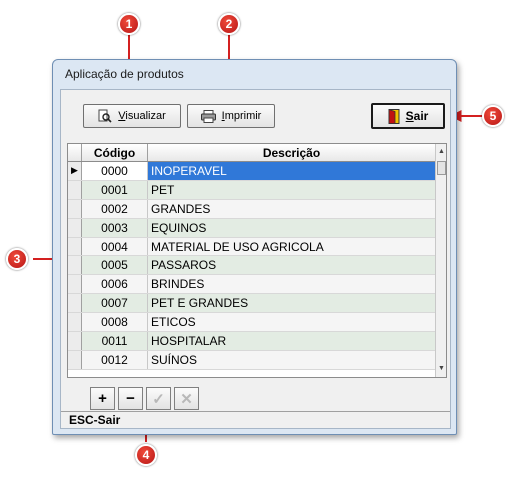 This screenshot has height=480, width=520. Describe the element at coordinates (146, 455) in the screenshot. I see `callout-badge-4: 4` at that location.